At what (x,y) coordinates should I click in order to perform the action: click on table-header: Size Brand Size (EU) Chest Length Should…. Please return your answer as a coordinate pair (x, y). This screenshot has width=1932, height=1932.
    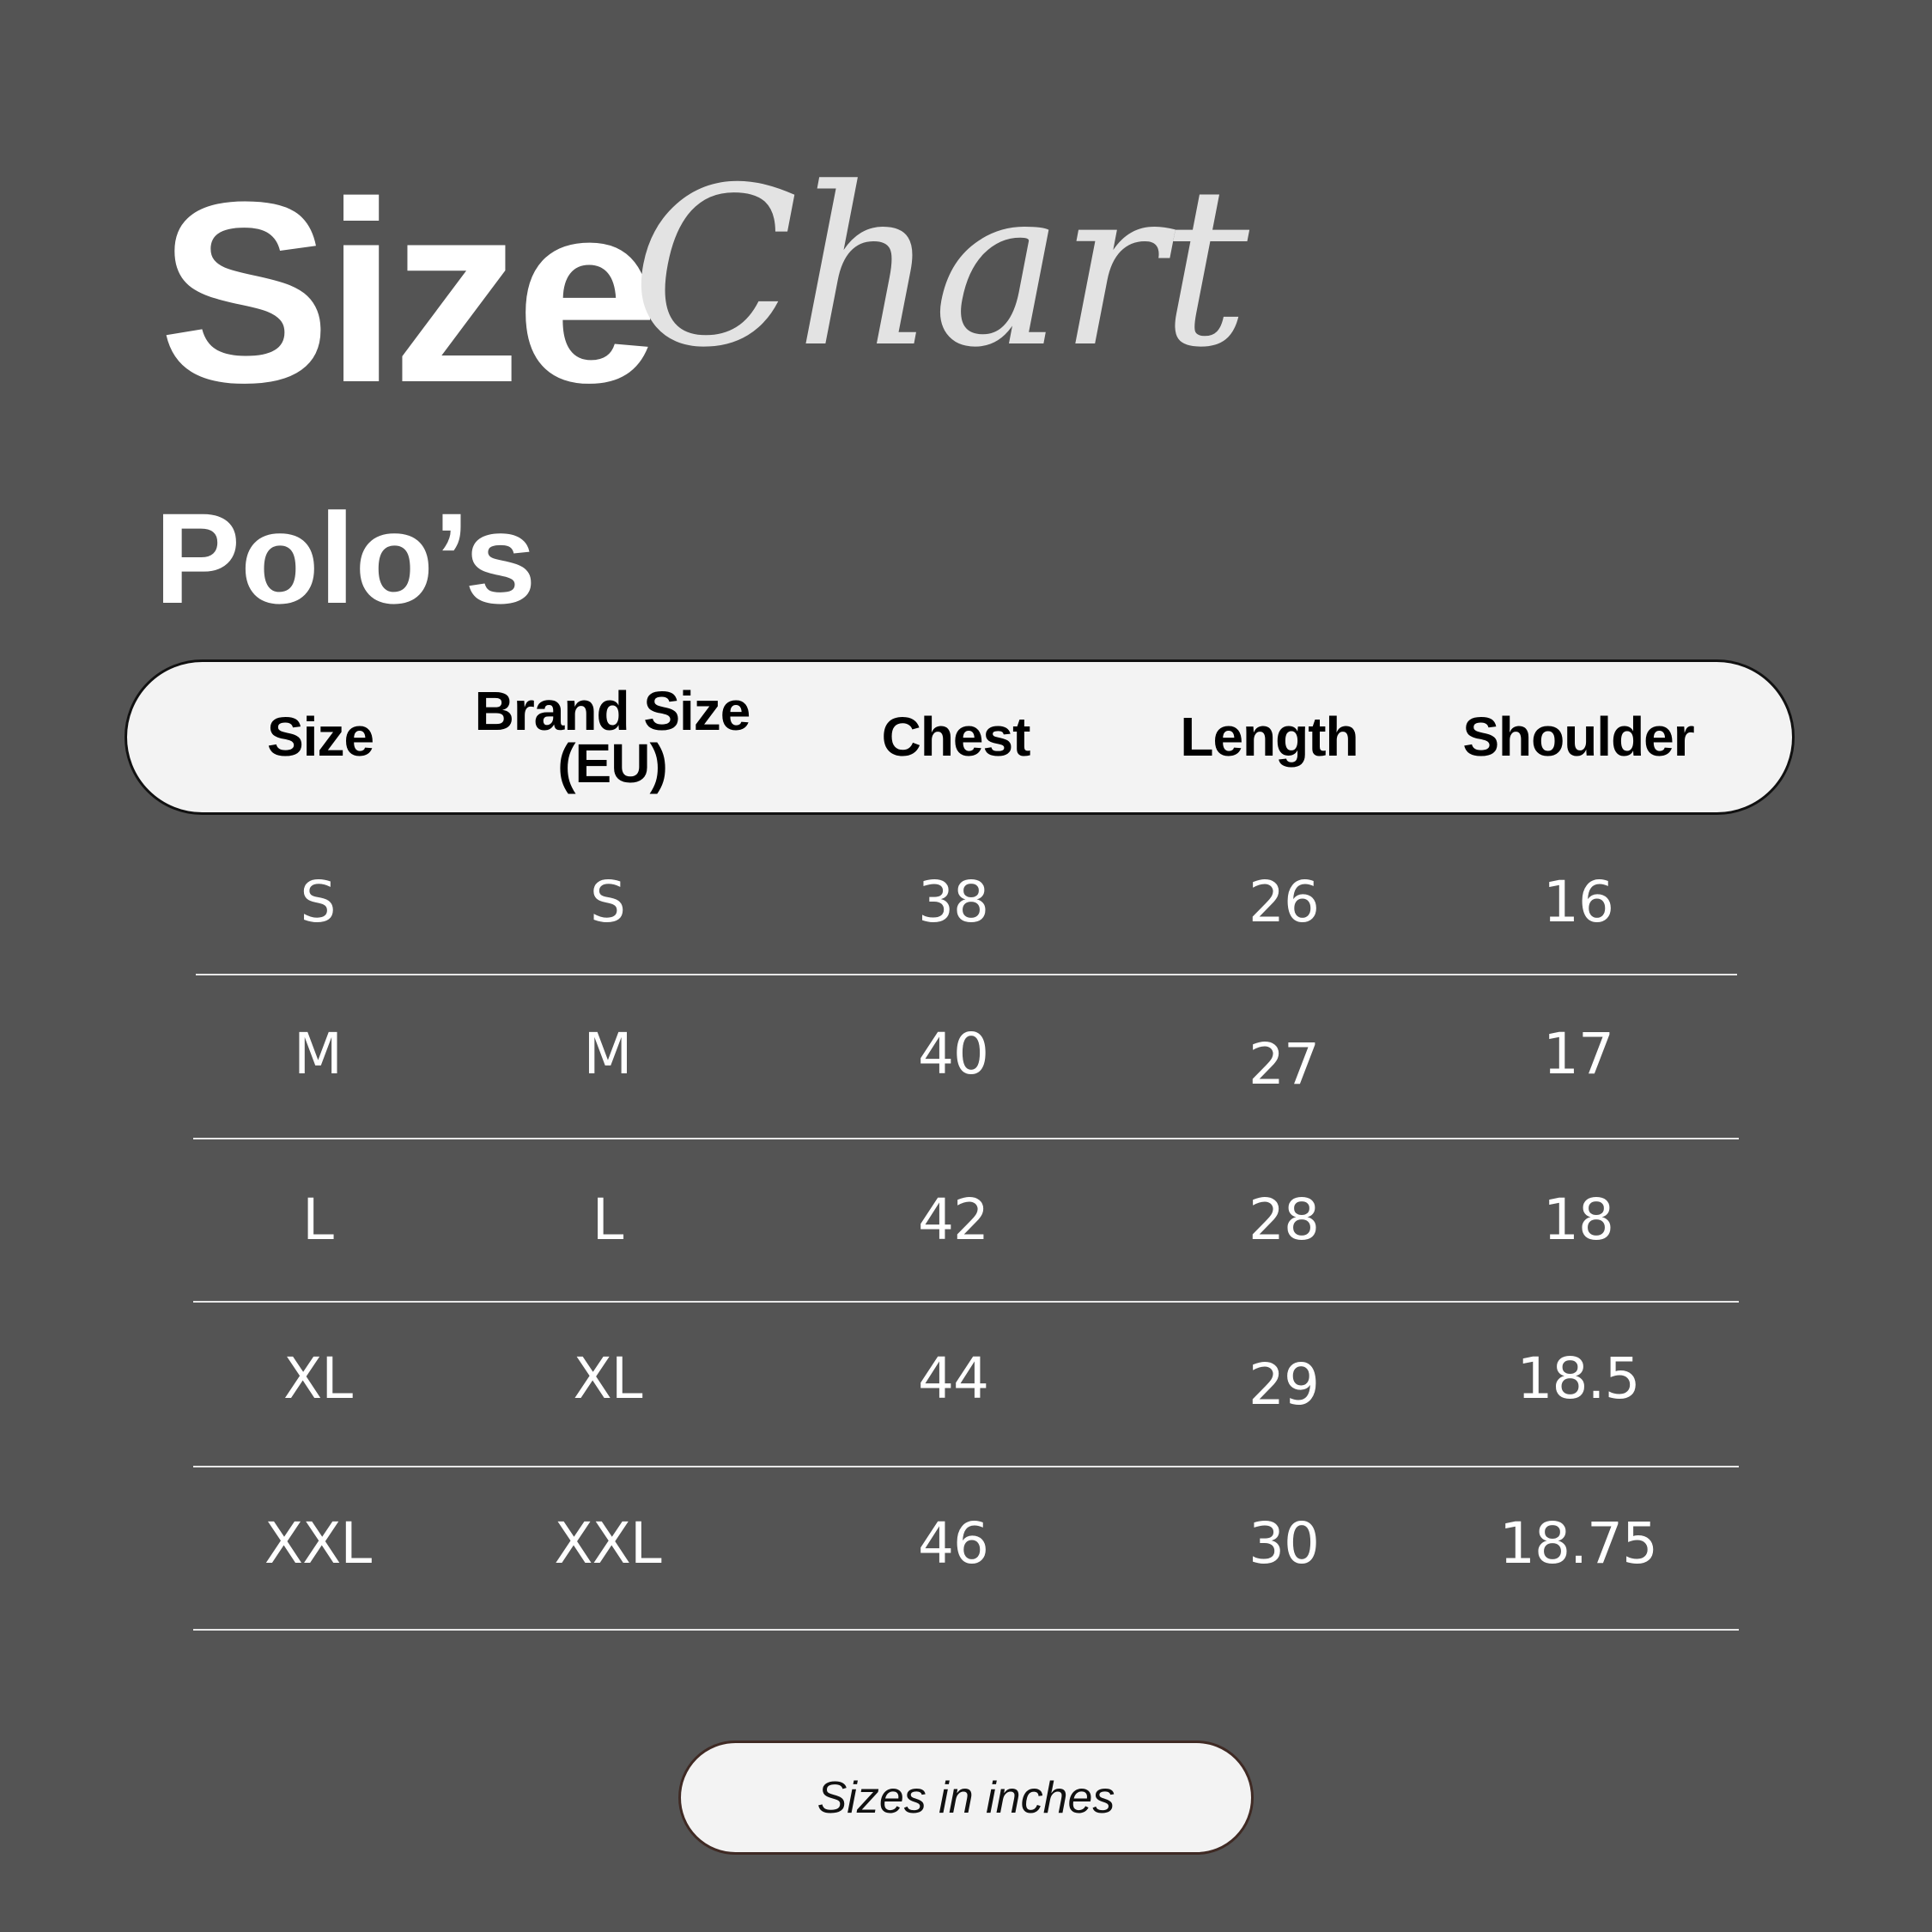
    Looking at the image, I should click on (960, 737).